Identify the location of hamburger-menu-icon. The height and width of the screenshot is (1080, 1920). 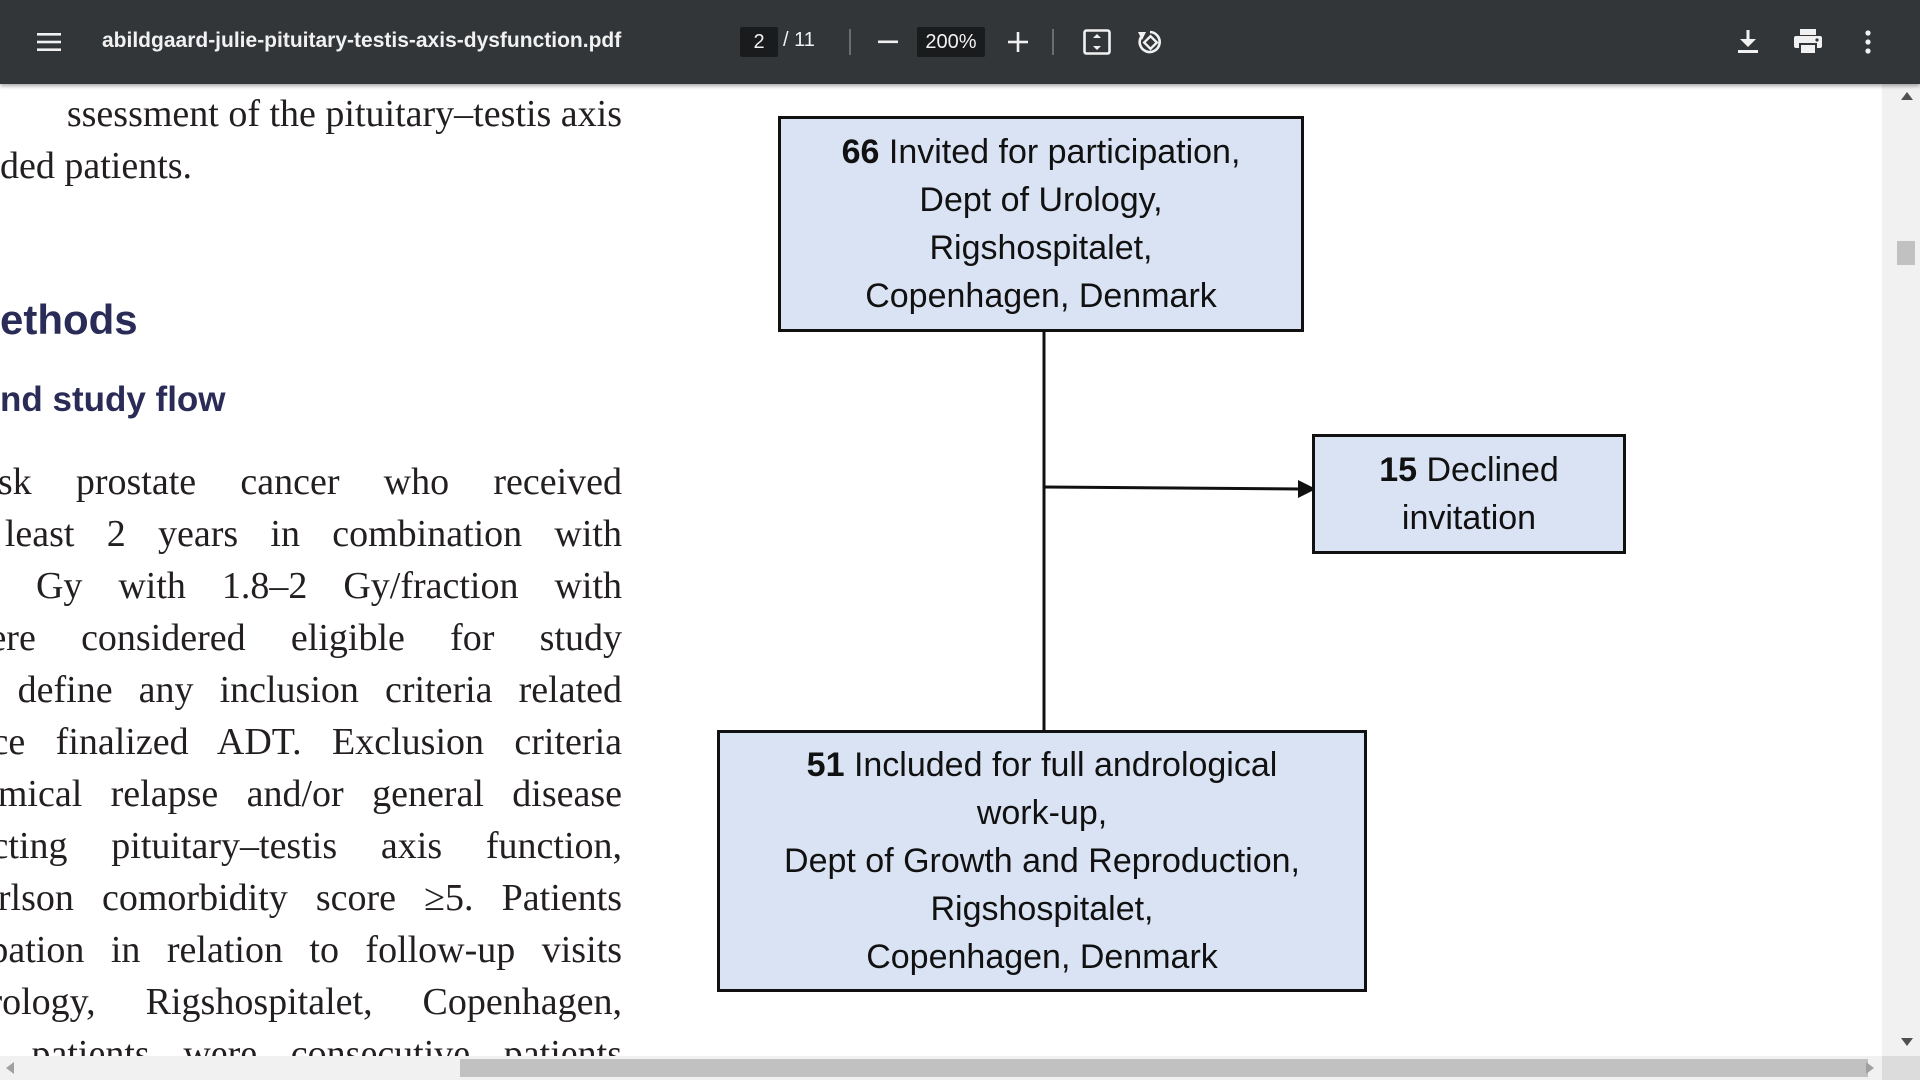
(50, 42).